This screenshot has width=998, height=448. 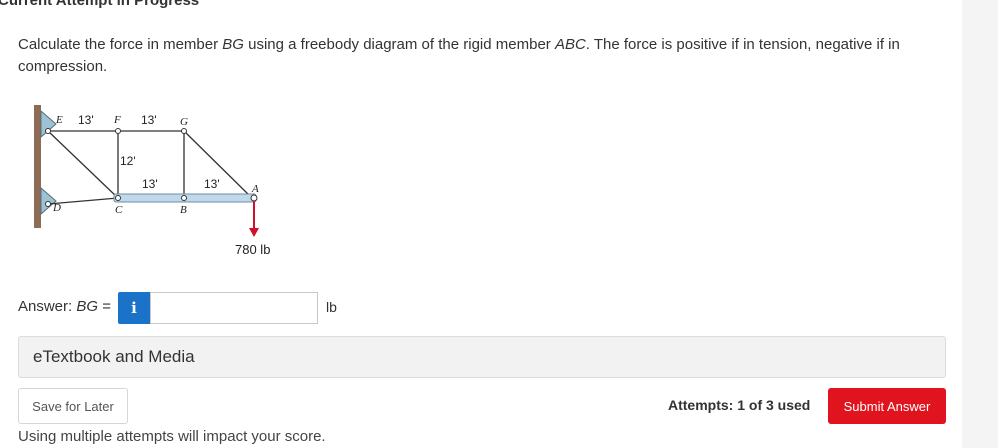 I want to click on answer-label: Answer: BG =, so click(x=64, y=306).